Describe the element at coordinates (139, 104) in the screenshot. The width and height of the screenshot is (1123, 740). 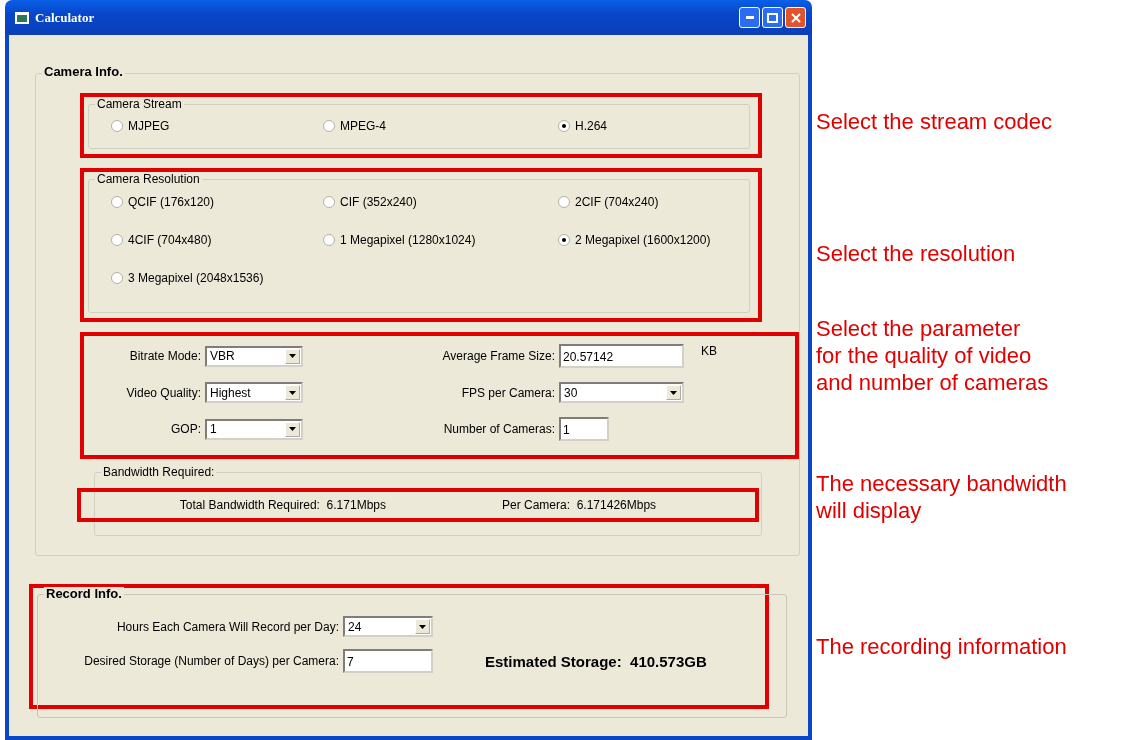
I see `group-title: Camera Stream` at that location.